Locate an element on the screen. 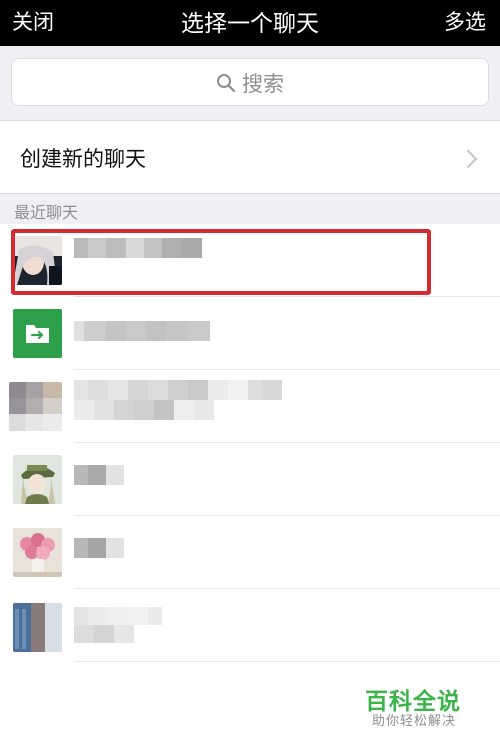  recent-chats-label: 最近聊天 is located at coordinates (46, 212).